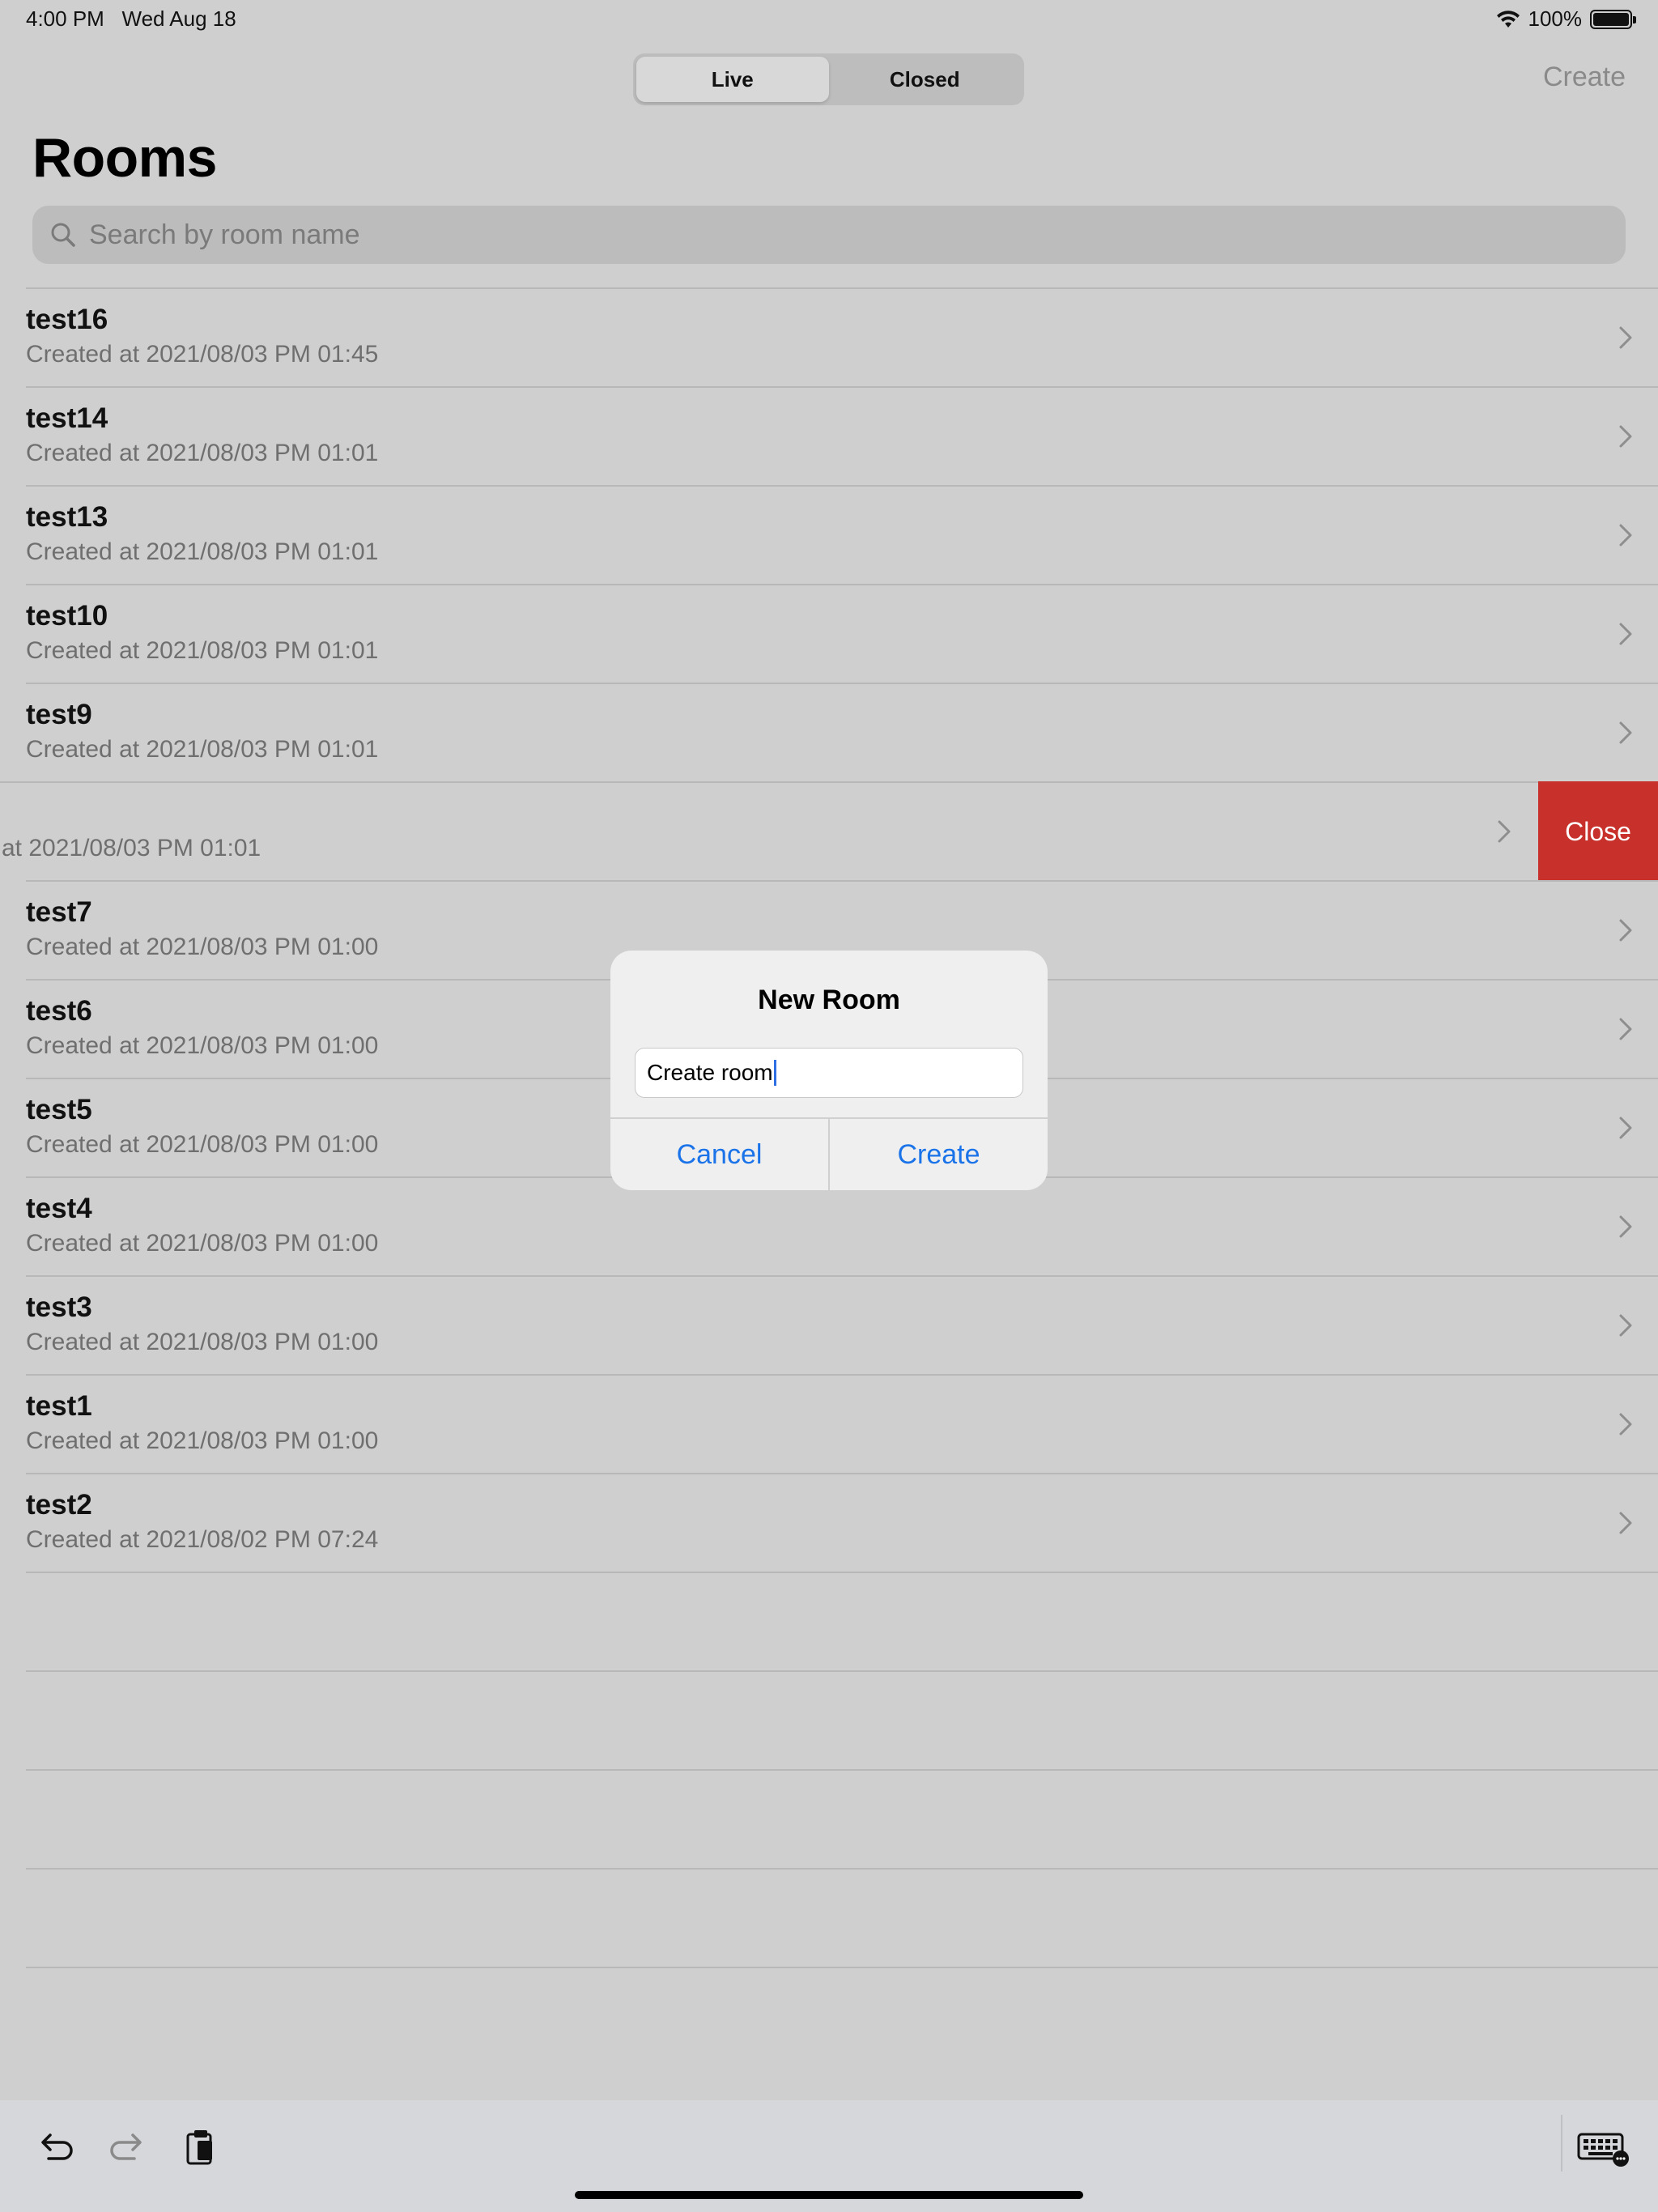  I want to click on status-date-text: Wed Aug 18, so click(178, 19).